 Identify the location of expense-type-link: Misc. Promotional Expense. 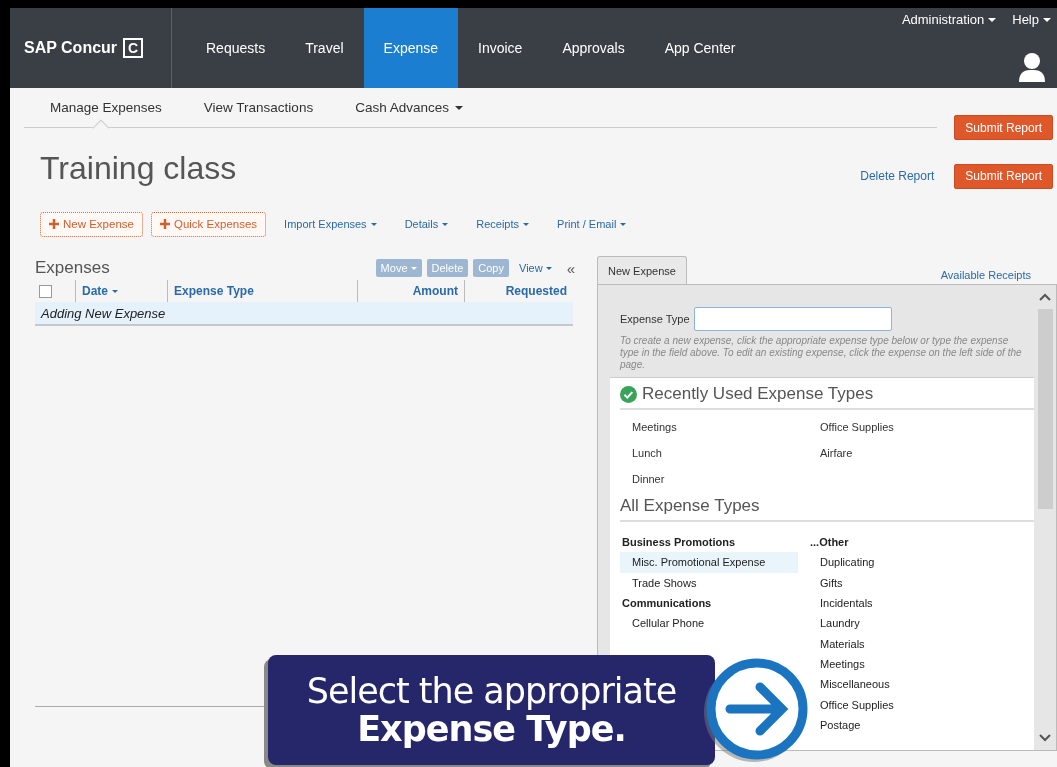
(709, 562).